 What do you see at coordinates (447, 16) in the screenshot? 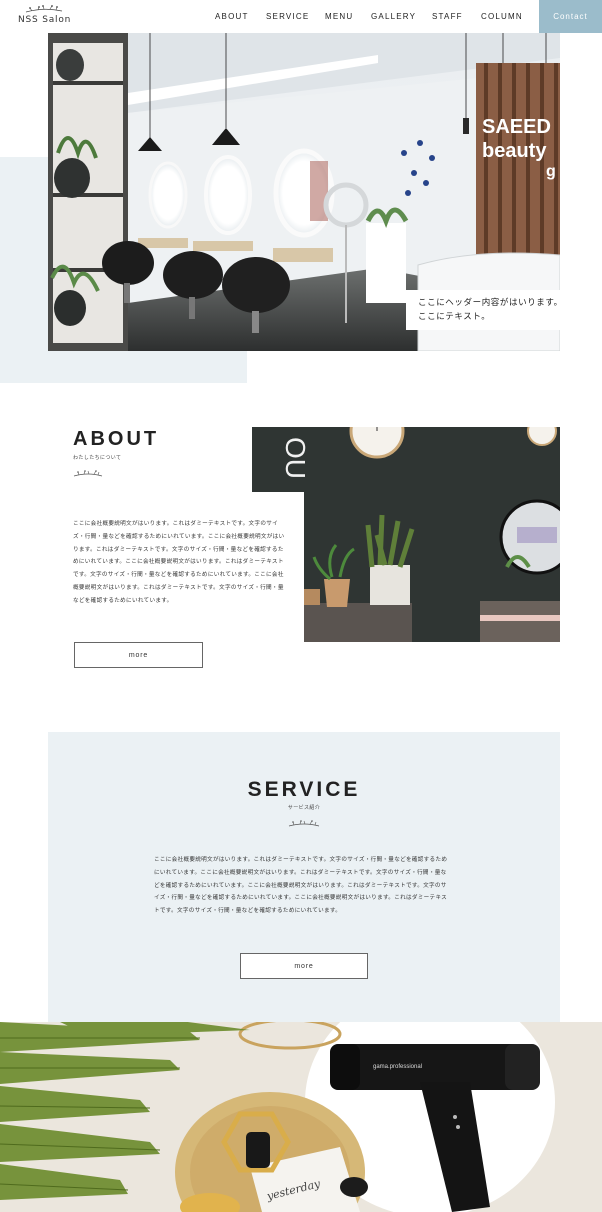
I see `nav-staff: STAFF` at bounding box center [447, 16].